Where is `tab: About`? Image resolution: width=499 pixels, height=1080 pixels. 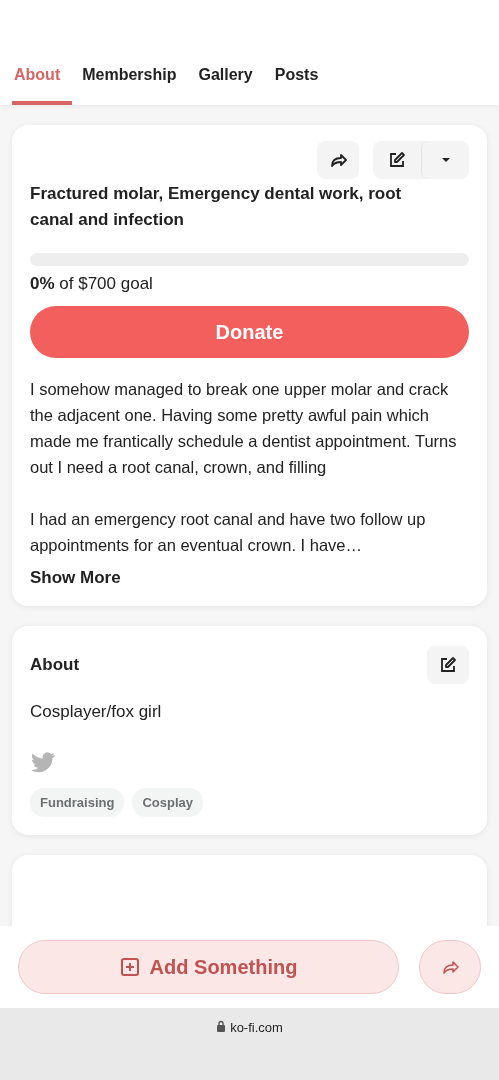 tab: About is located at coordinates (42, 80).